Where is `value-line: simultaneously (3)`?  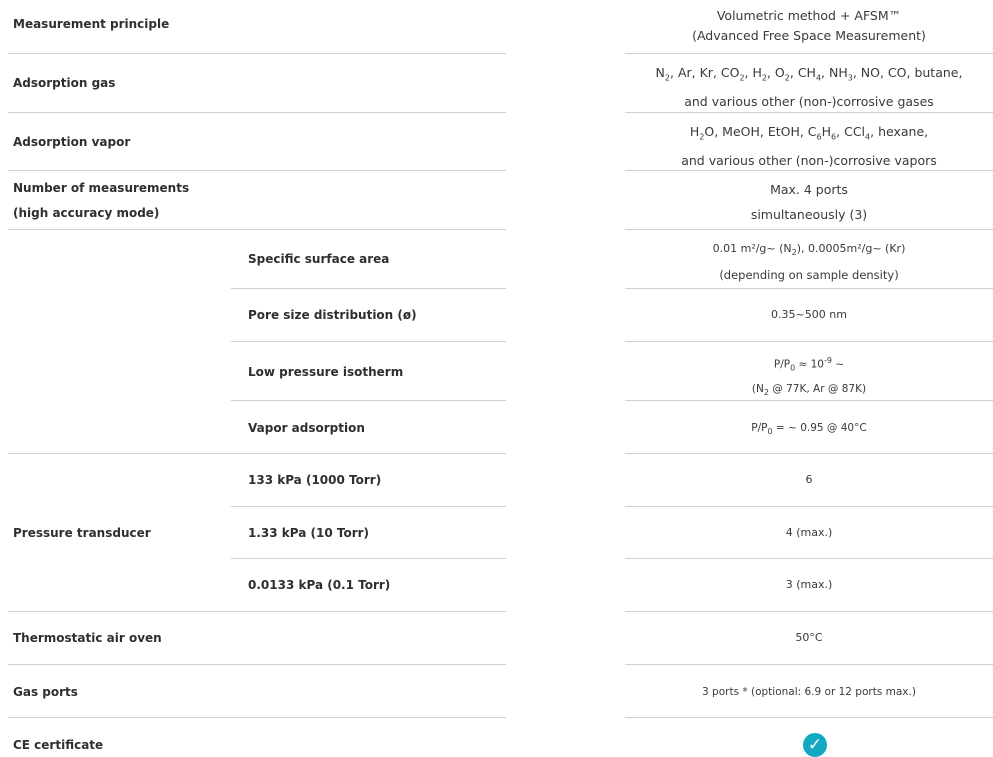 value-line: simultaneously (3) is located at coordinates (809, 214).